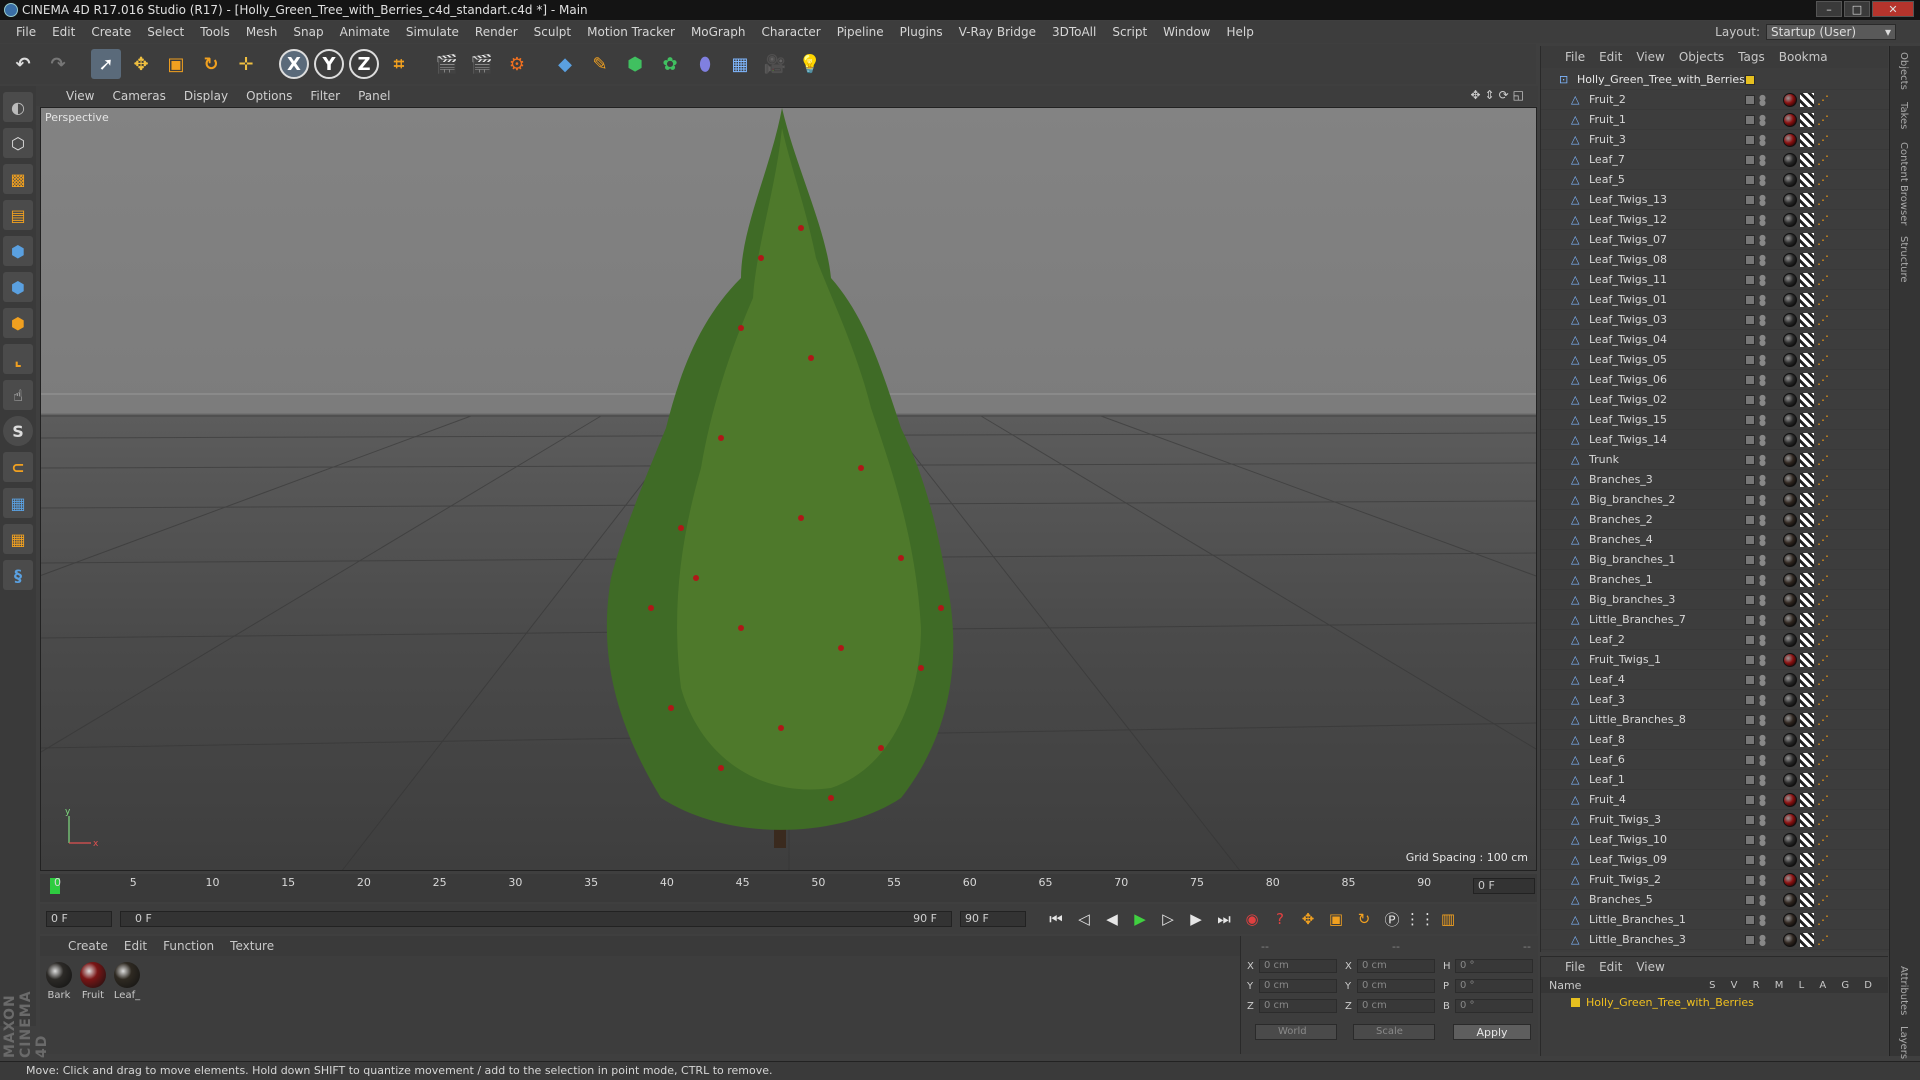  I want to click on object-row: △ Branches_2 ● ● ⋰, so click(1715, 520).